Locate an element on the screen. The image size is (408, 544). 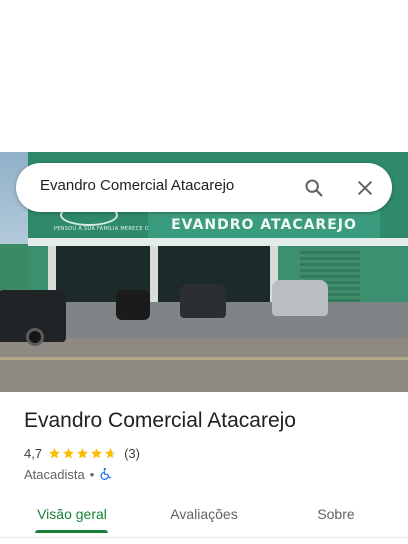
search-button is located at coordinates (314, 188).